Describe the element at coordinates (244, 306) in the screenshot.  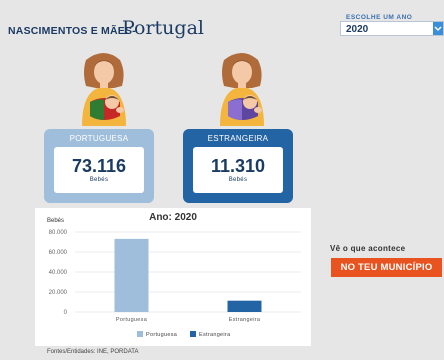
I see `bar-estrangeira` at that location.